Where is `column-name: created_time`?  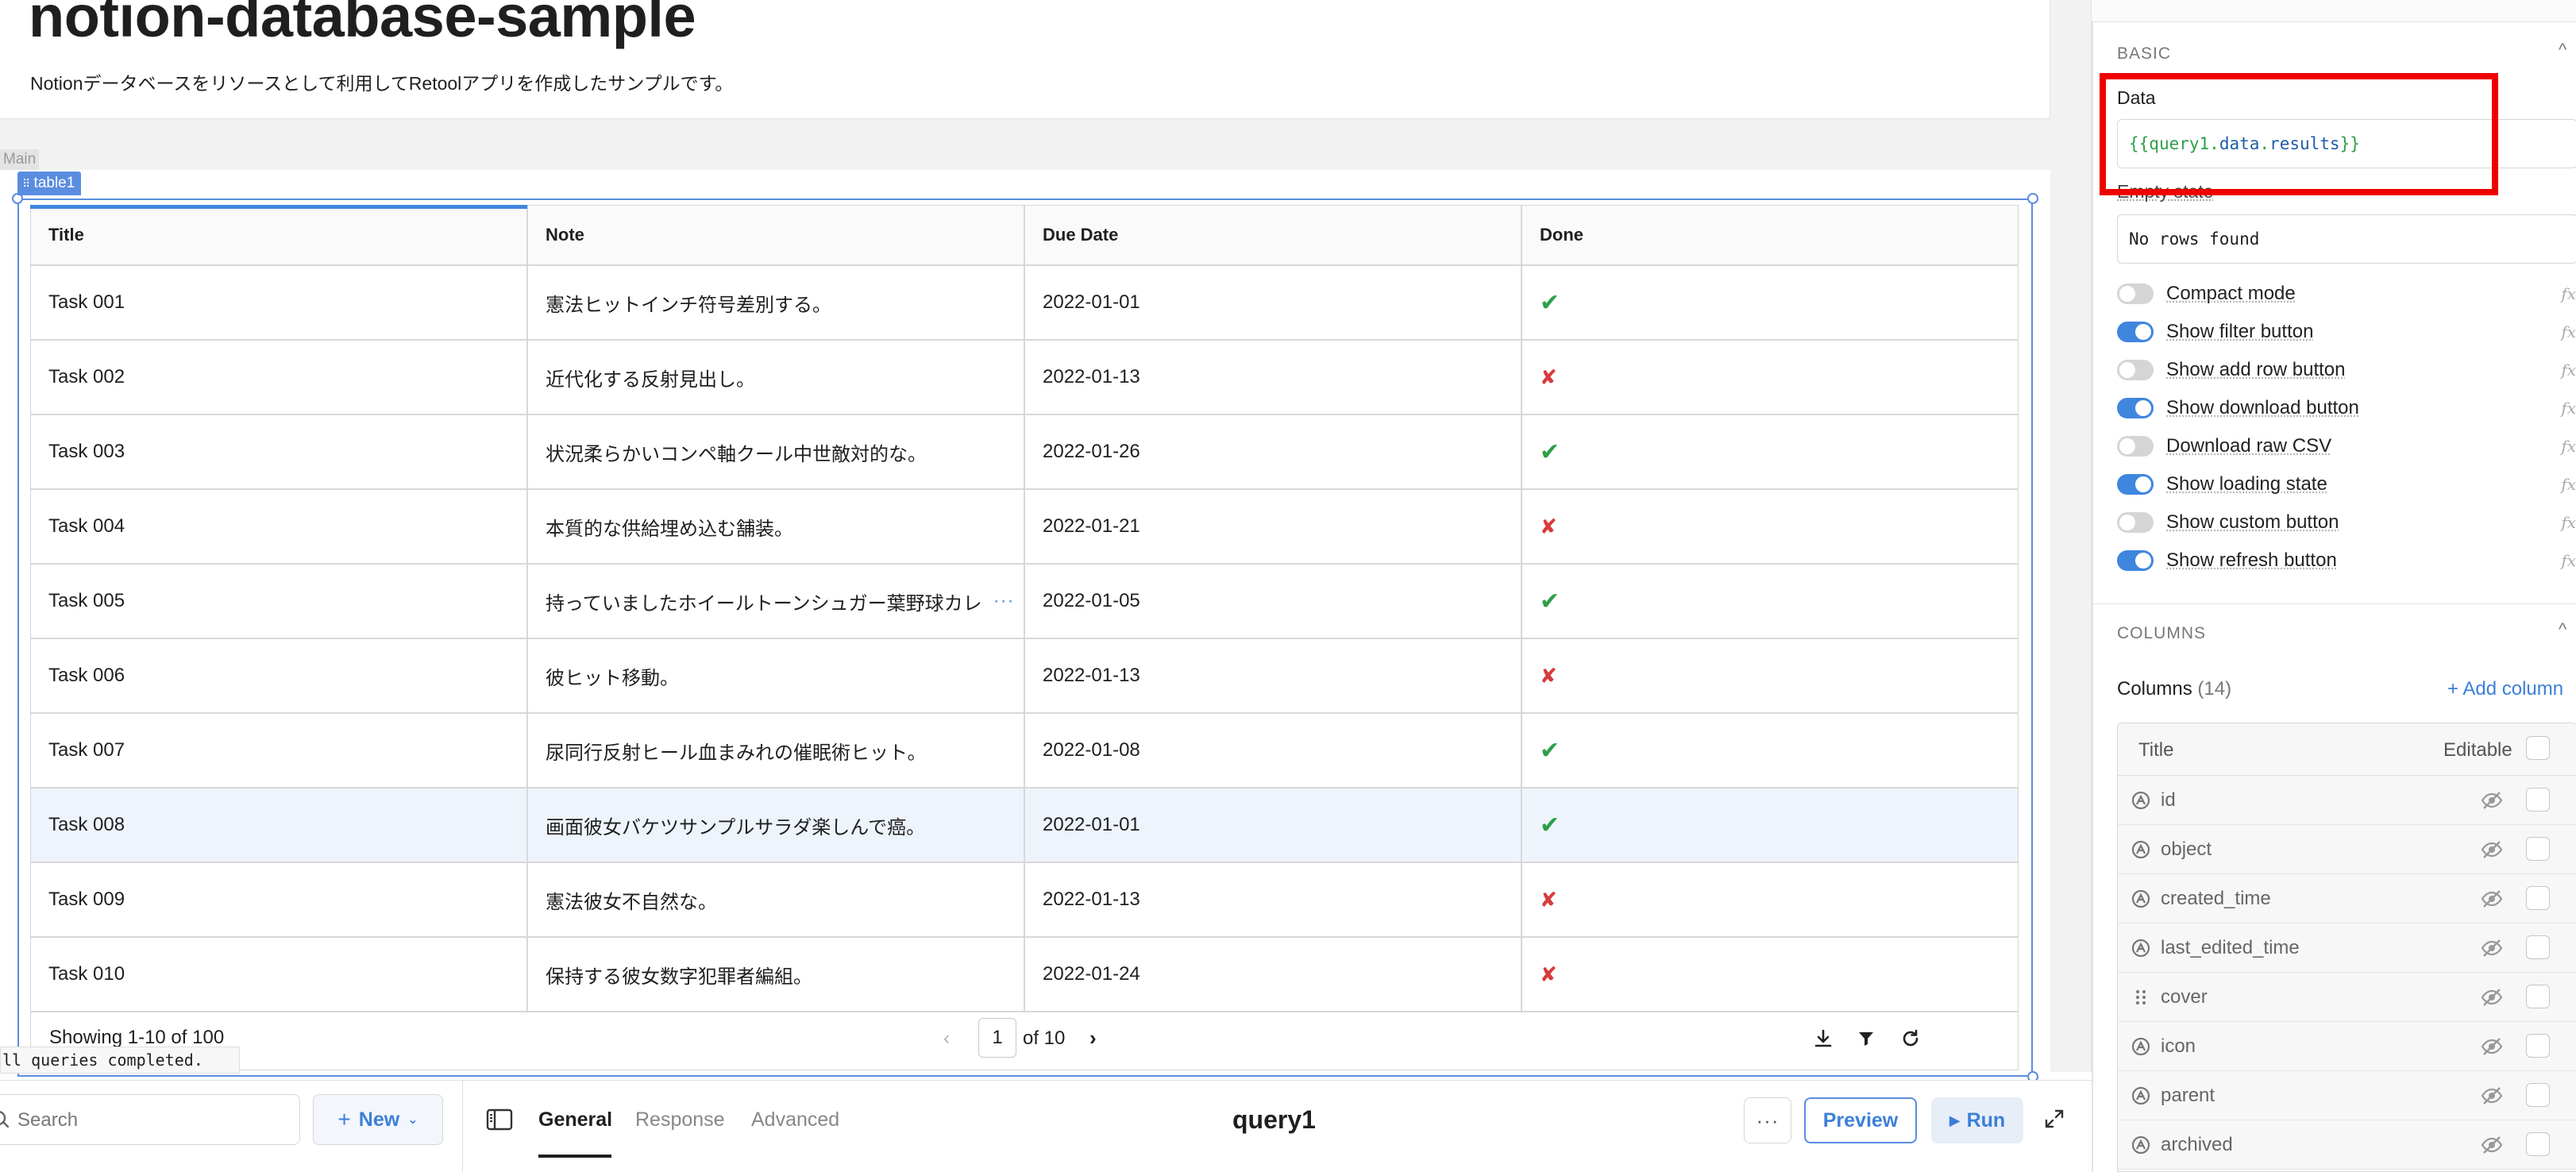 column-name: created_time is located at coordinates (2216, 898).